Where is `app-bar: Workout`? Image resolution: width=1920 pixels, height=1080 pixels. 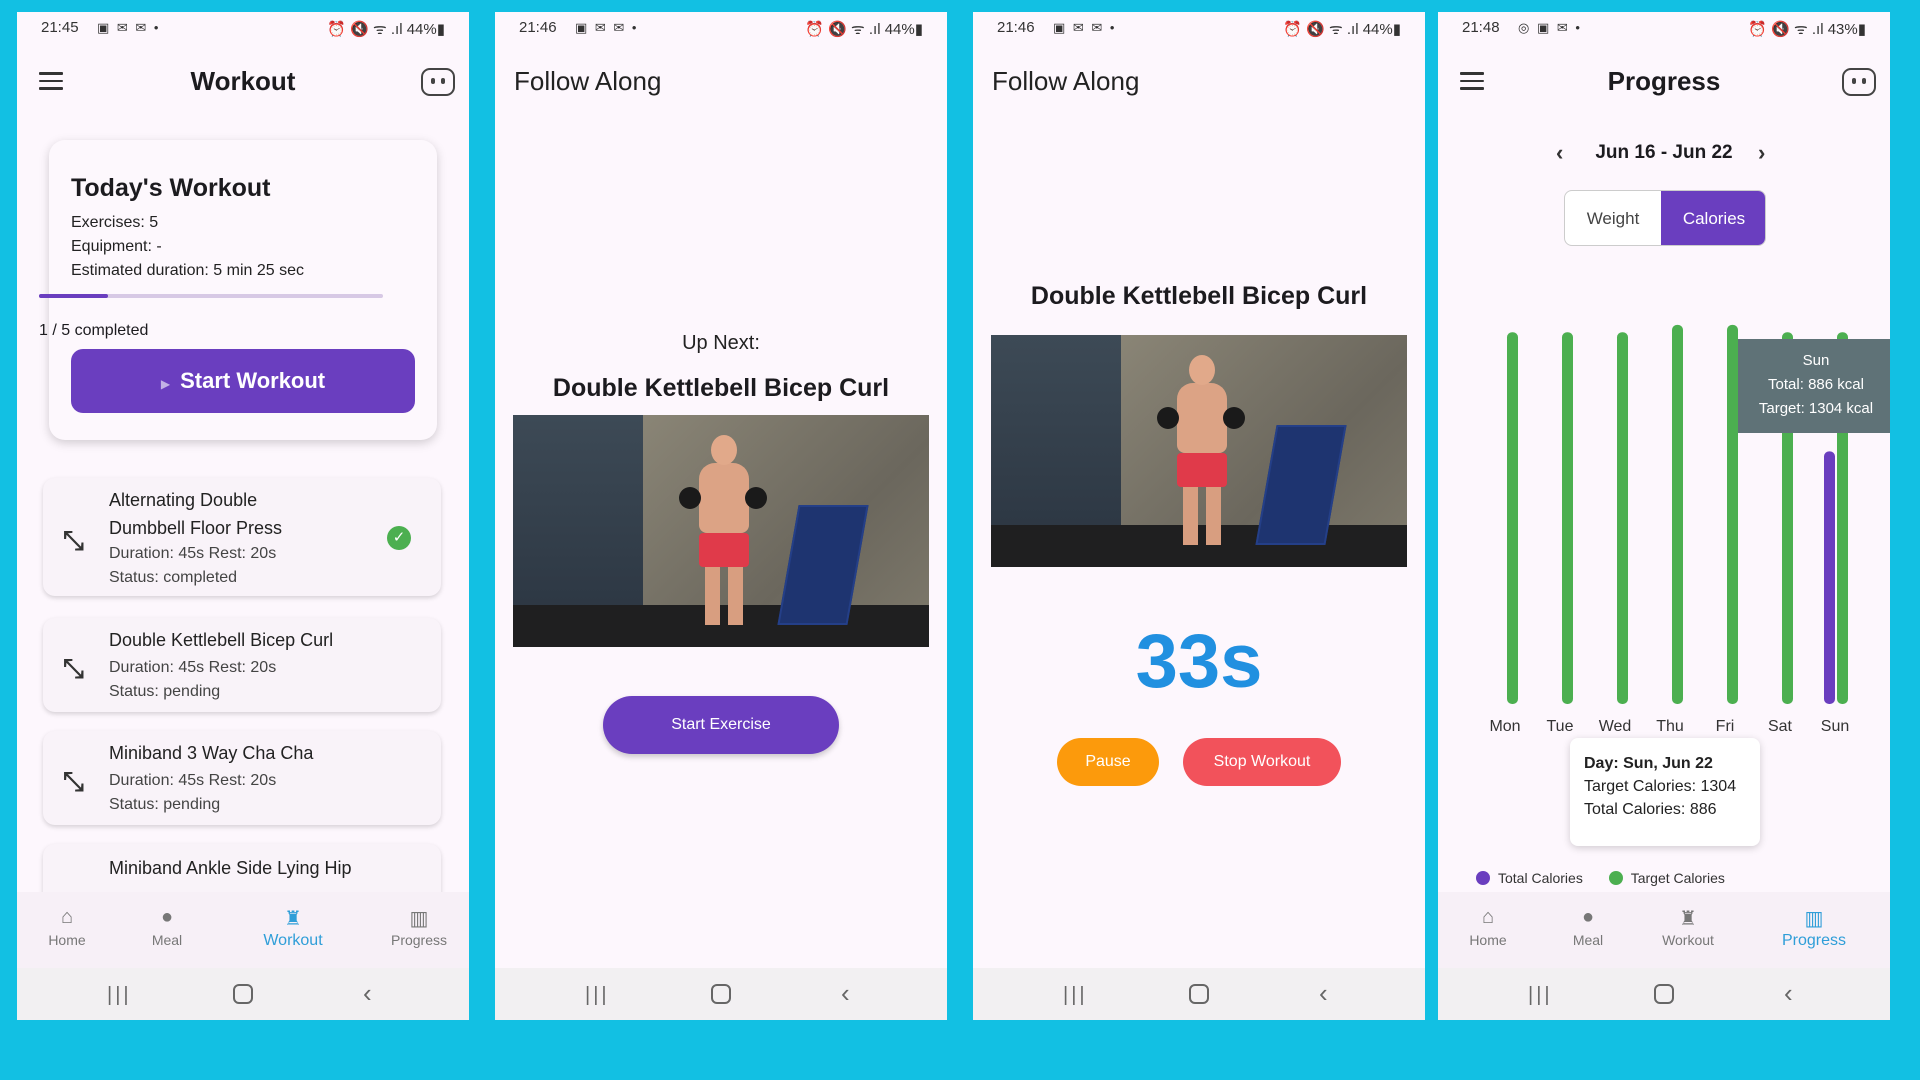 app-bar: Workout is located at coordinates (243, 84).